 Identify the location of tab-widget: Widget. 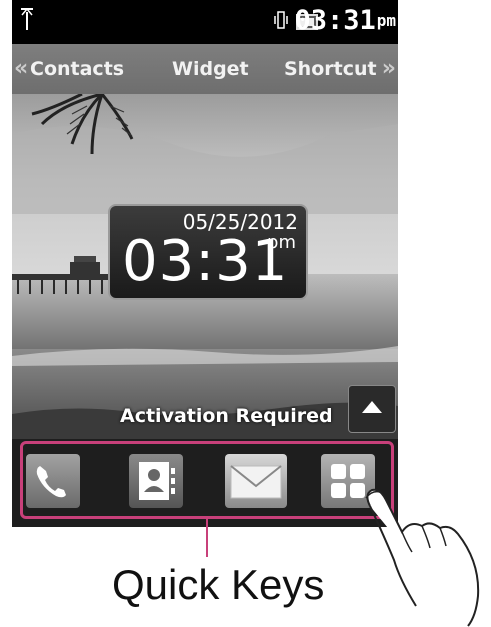
(210, 69).